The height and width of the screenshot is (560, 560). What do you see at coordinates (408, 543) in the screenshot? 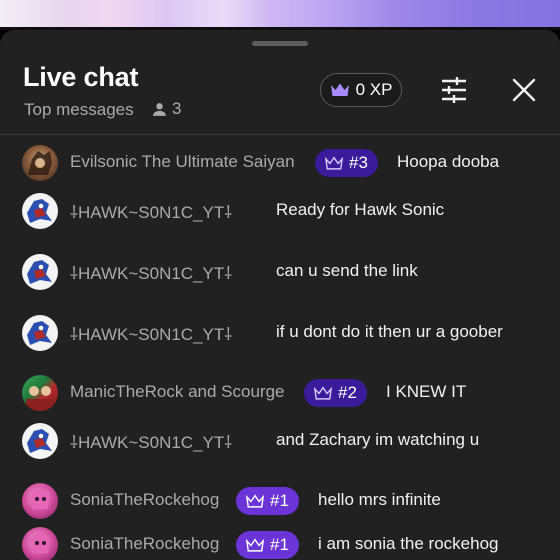
I see `message-text: i am sonia the rockehog` at bounding box center [408, 543].